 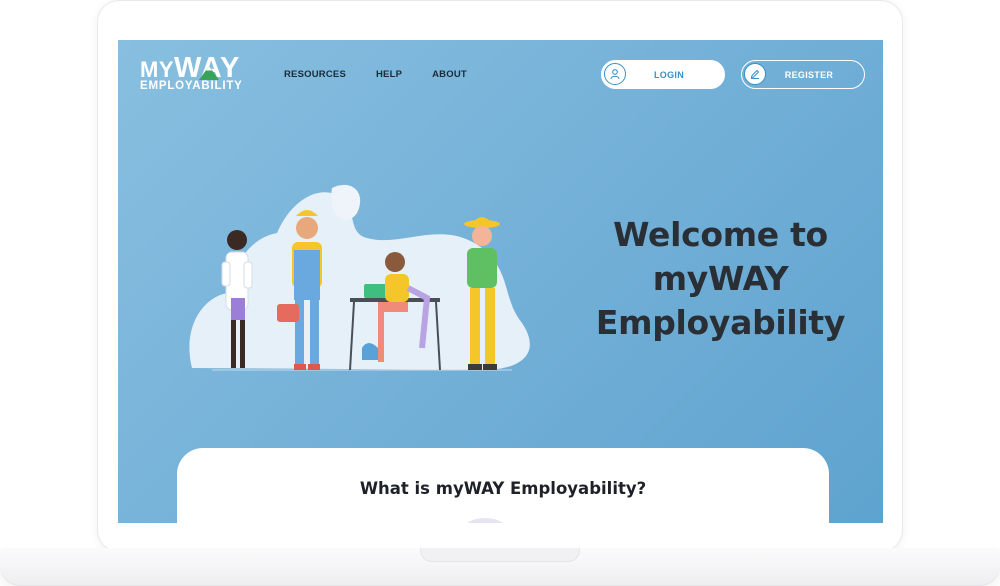 What do you see at coordinates (209, 73) in the screenshot?
I see `mountain-icon` at bounding box center [209, 73].